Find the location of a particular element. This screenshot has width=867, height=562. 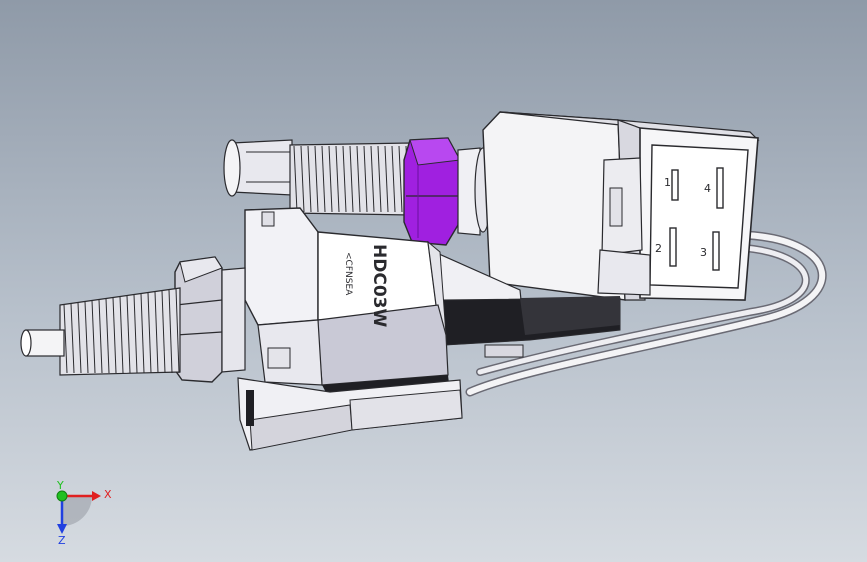

housing-model-marking: HDC03W is located at coordinates (379, 285).